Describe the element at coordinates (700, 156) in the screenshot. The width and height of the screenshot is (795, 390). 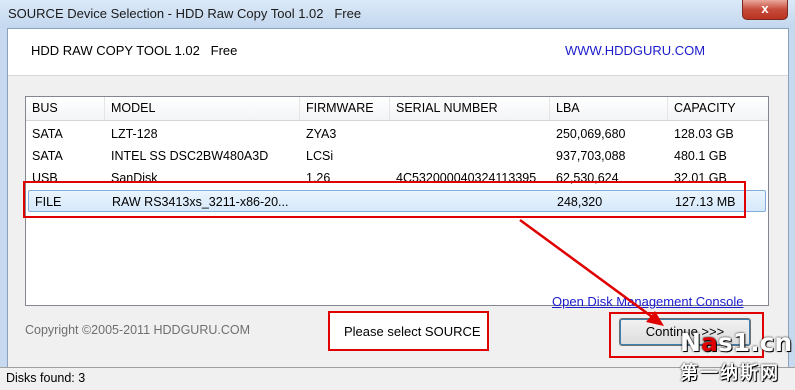
I see `cell-capacity: 480.1 GB` at that location.